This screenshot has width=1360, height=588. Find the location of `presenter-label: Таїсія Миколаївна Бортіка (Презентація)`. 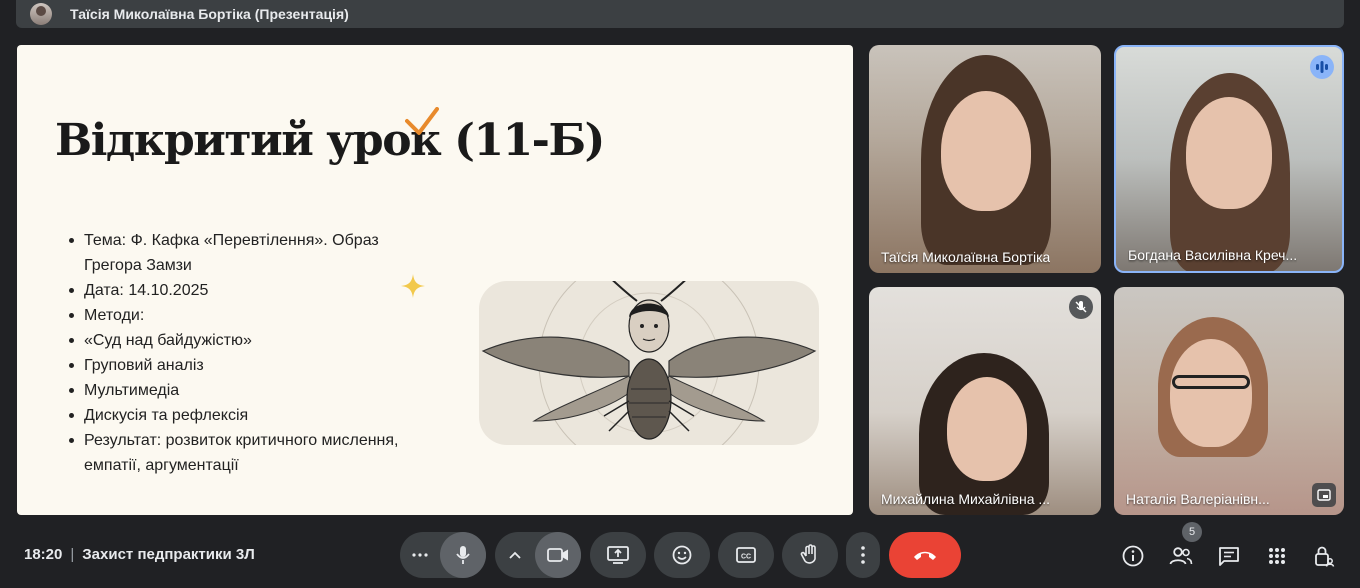

presenter-label: Таїсія Миколаївна Бортіка (Презентація) is located at coordinates (209, 14).